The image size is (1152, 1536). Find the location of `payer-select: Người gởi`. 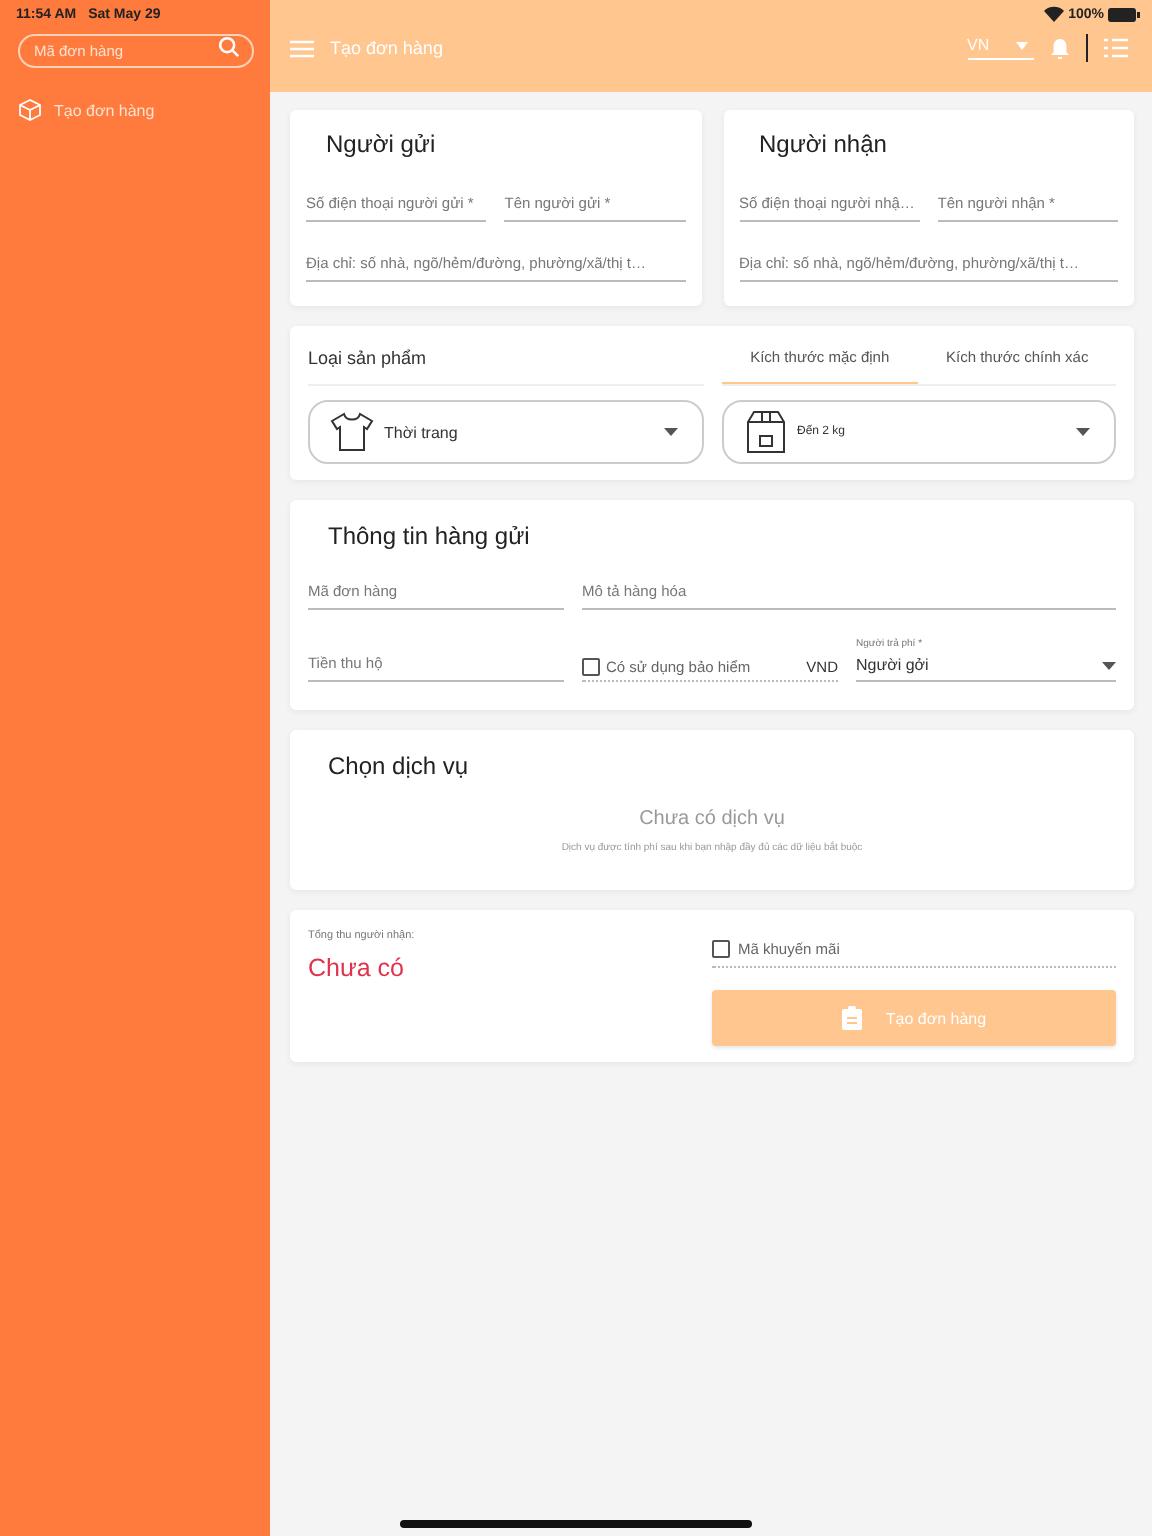

payer-select: Người gởi is located at coordinates (986, 666).